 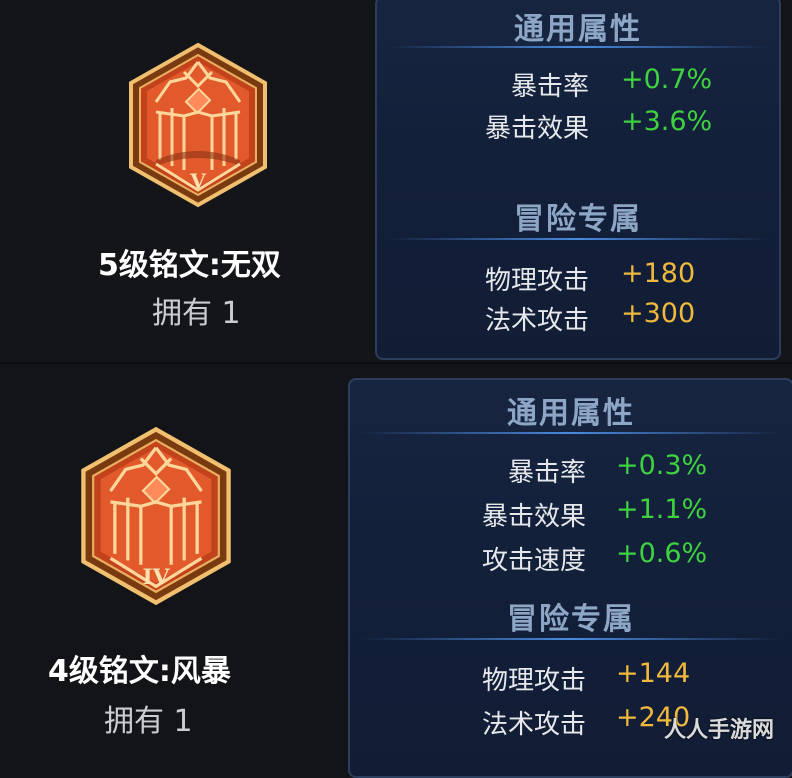 I want to click on rune-name: 5级铭文:无双, so click(x=189, y=265).